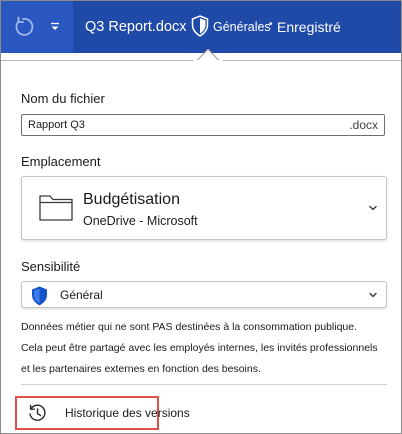  Describe the element at coordinates (136, 27) in the screenshot. I see `document-title: Q3 Report.docx` at that location.